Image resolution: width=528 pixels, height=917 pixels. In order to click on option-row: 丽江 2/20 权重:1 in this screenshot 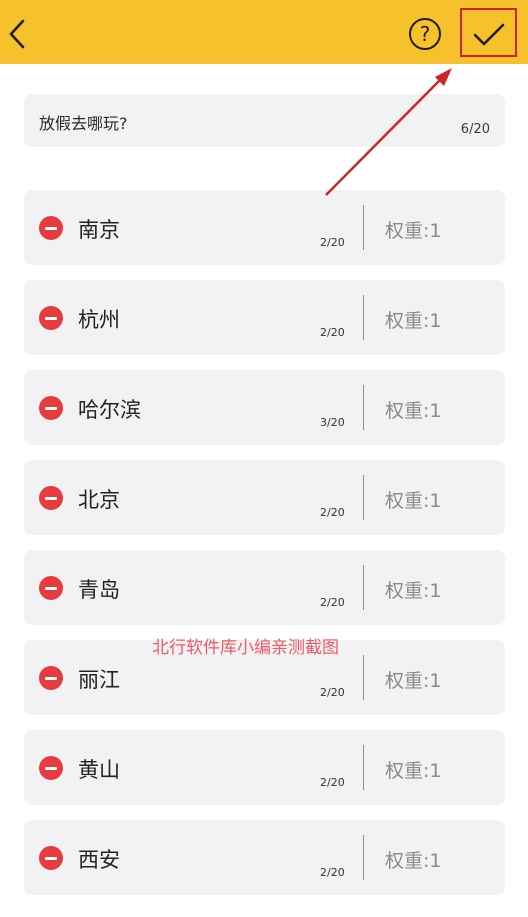, I will do `click(264, 677)`.